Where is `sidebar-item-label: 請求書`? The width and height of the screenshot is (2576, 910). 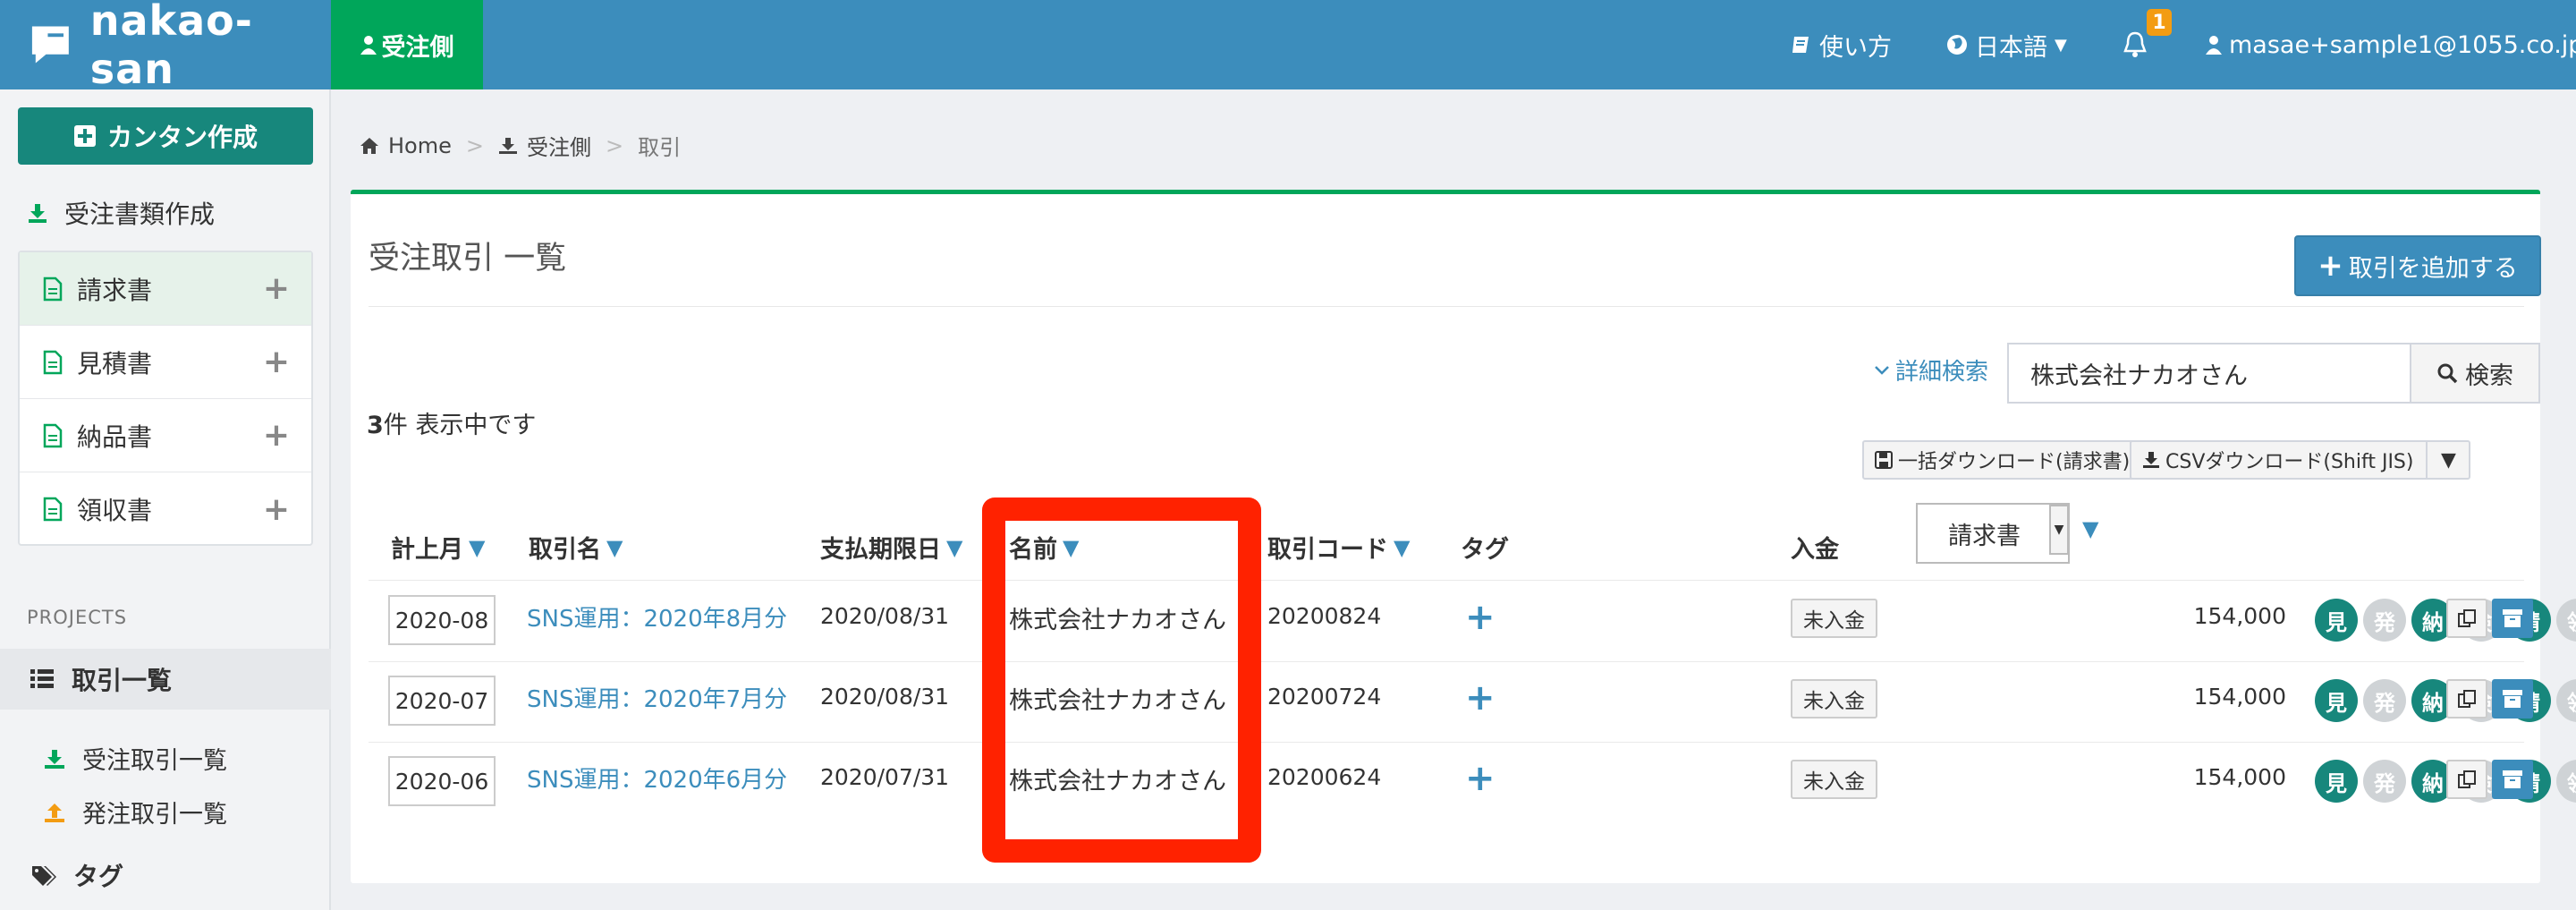
sidebar-item-label: 請求書 is located at coordinates (115, 290).